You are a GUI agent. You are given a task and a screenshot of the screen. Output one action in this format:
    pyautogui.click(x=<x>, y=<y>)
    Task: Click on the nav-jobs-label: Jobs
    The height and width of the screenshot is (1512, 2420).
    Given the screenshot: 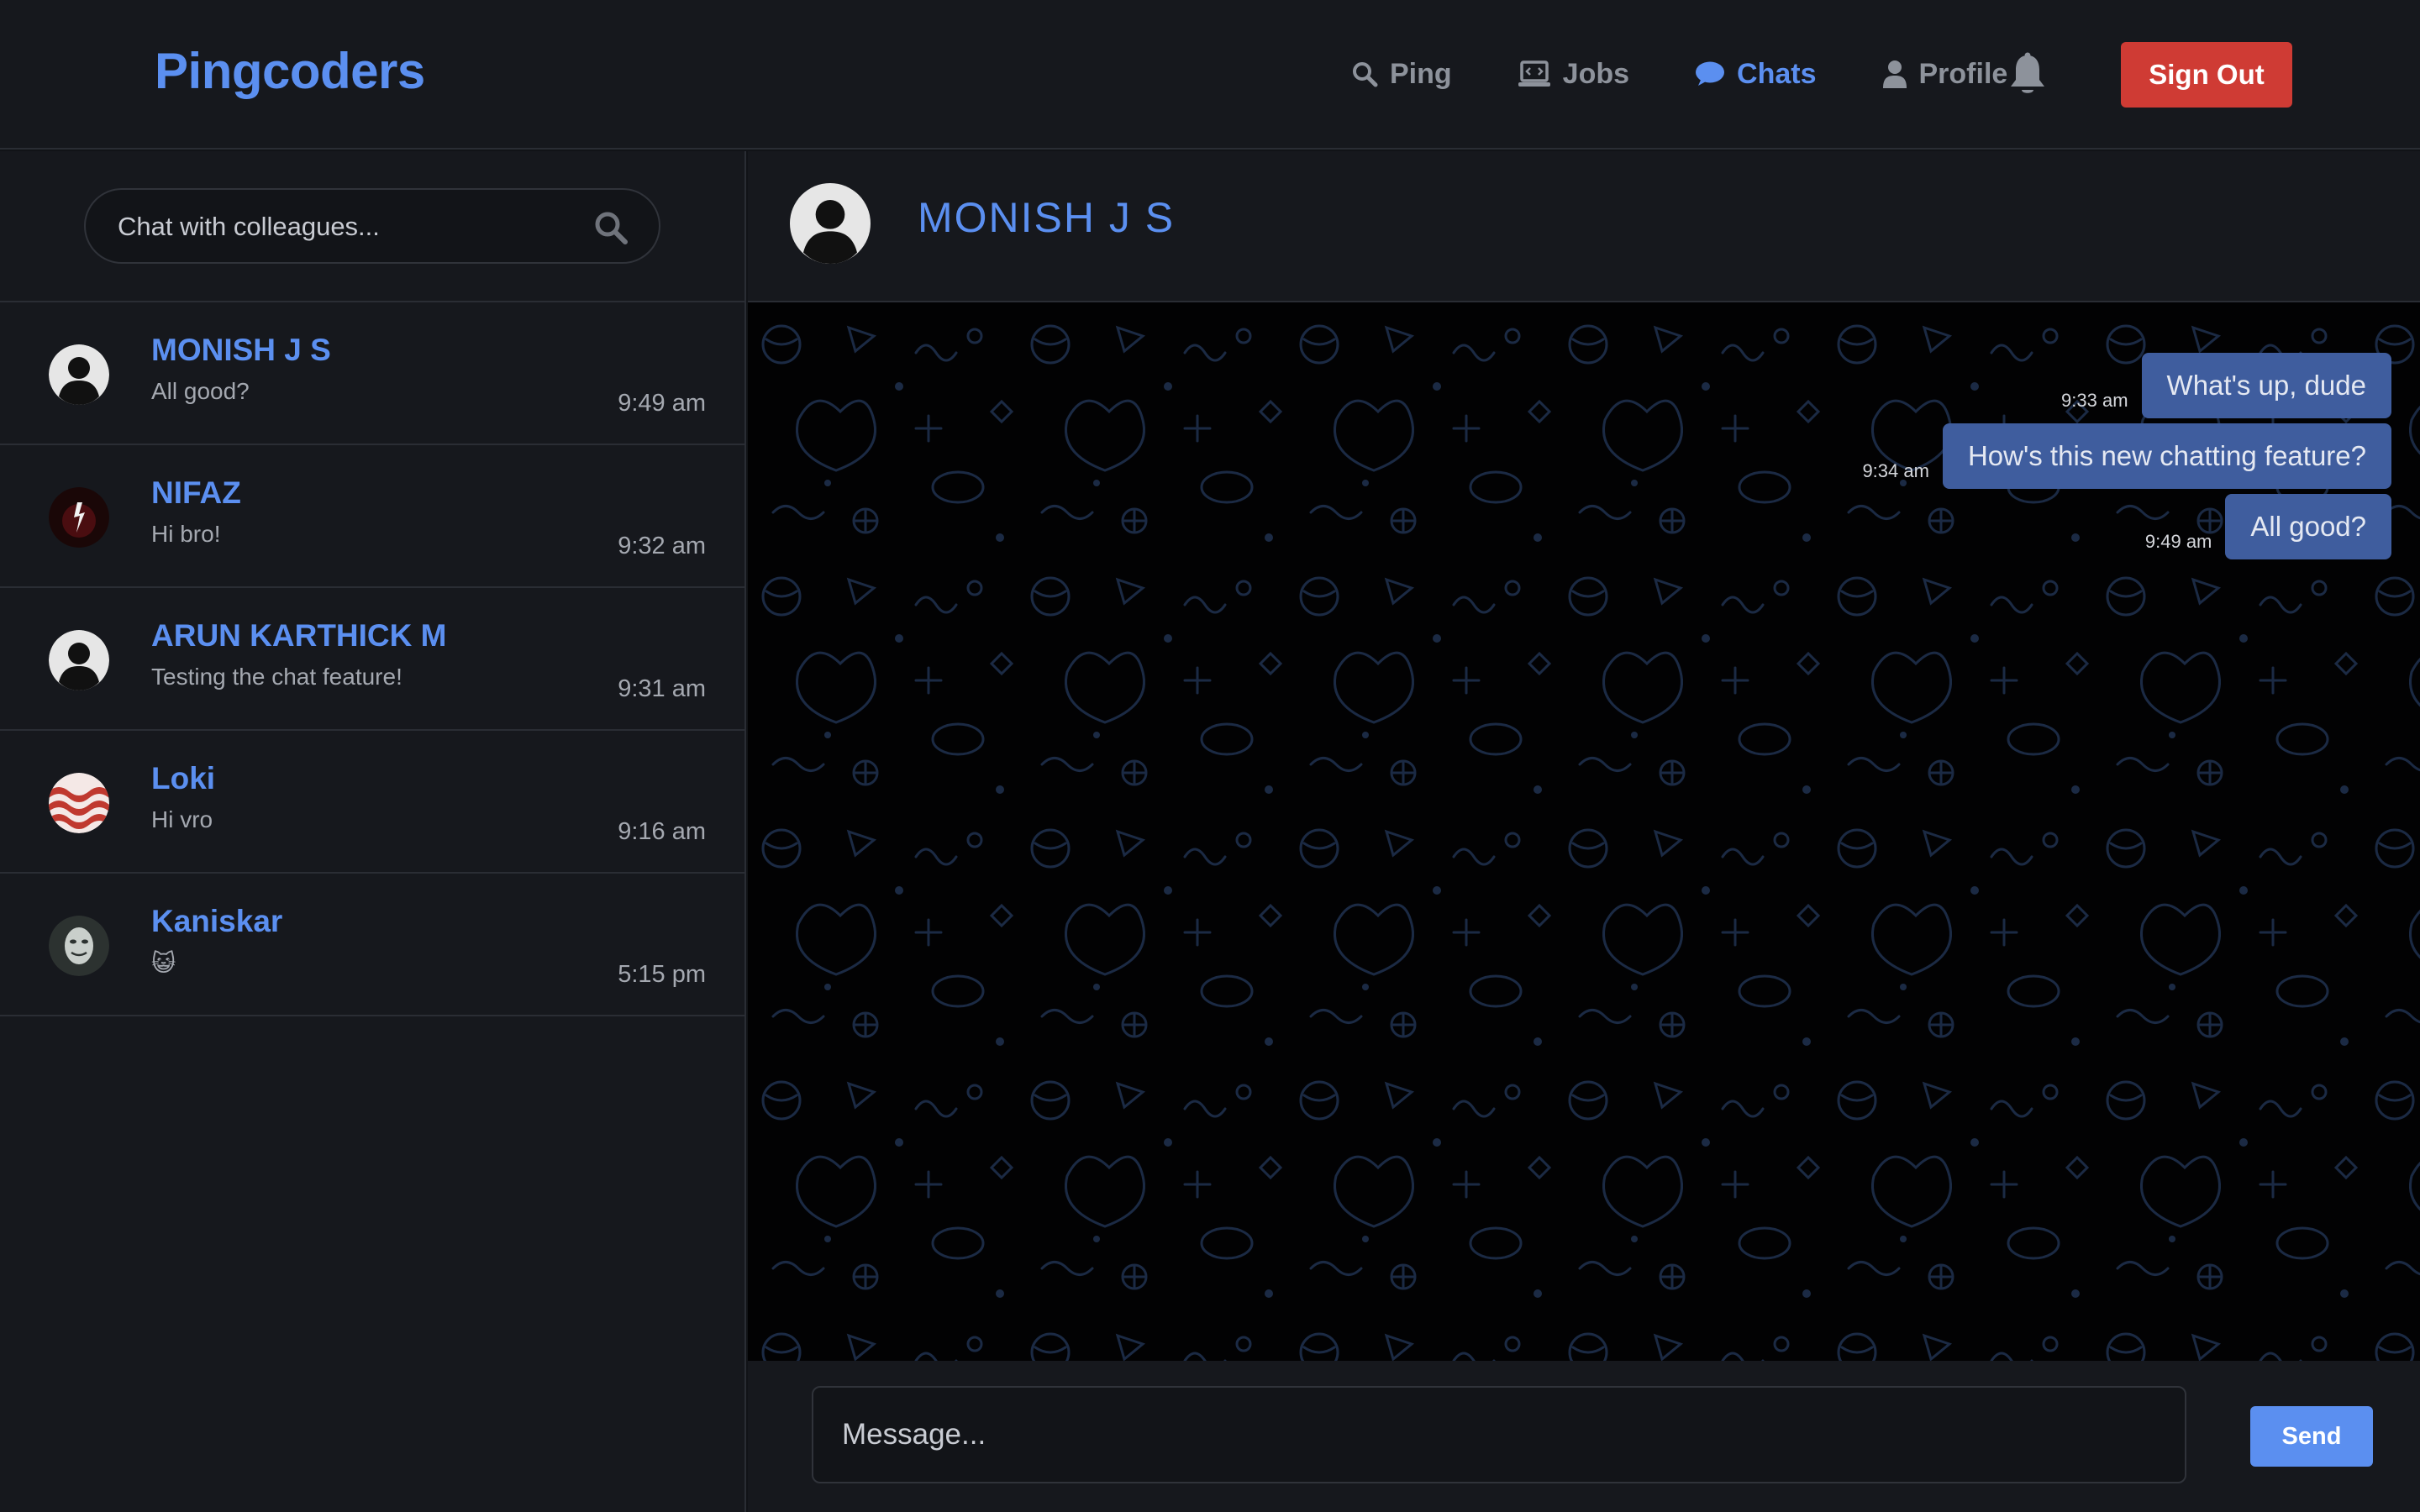 What is the action you would take?
    pyautogui.click(x=1596, y=73)
    